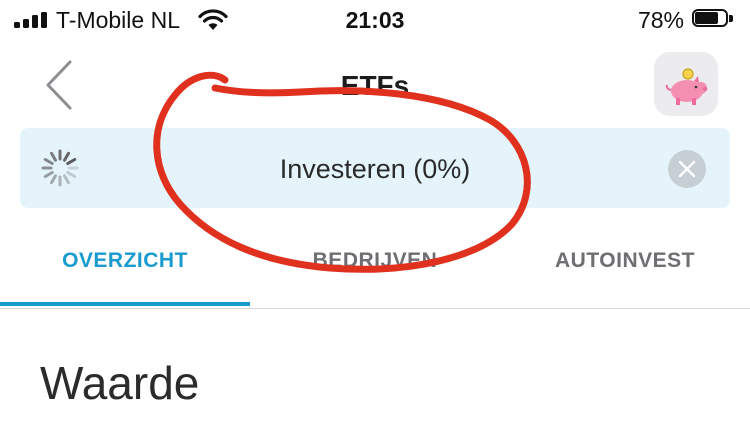 Image resolution: width=750 pixels, height=431 pixels. Describe the element at coordinates (625, 267) in the screenshot. I see `tab-autoinvest: AUTOINVEST` at that location.